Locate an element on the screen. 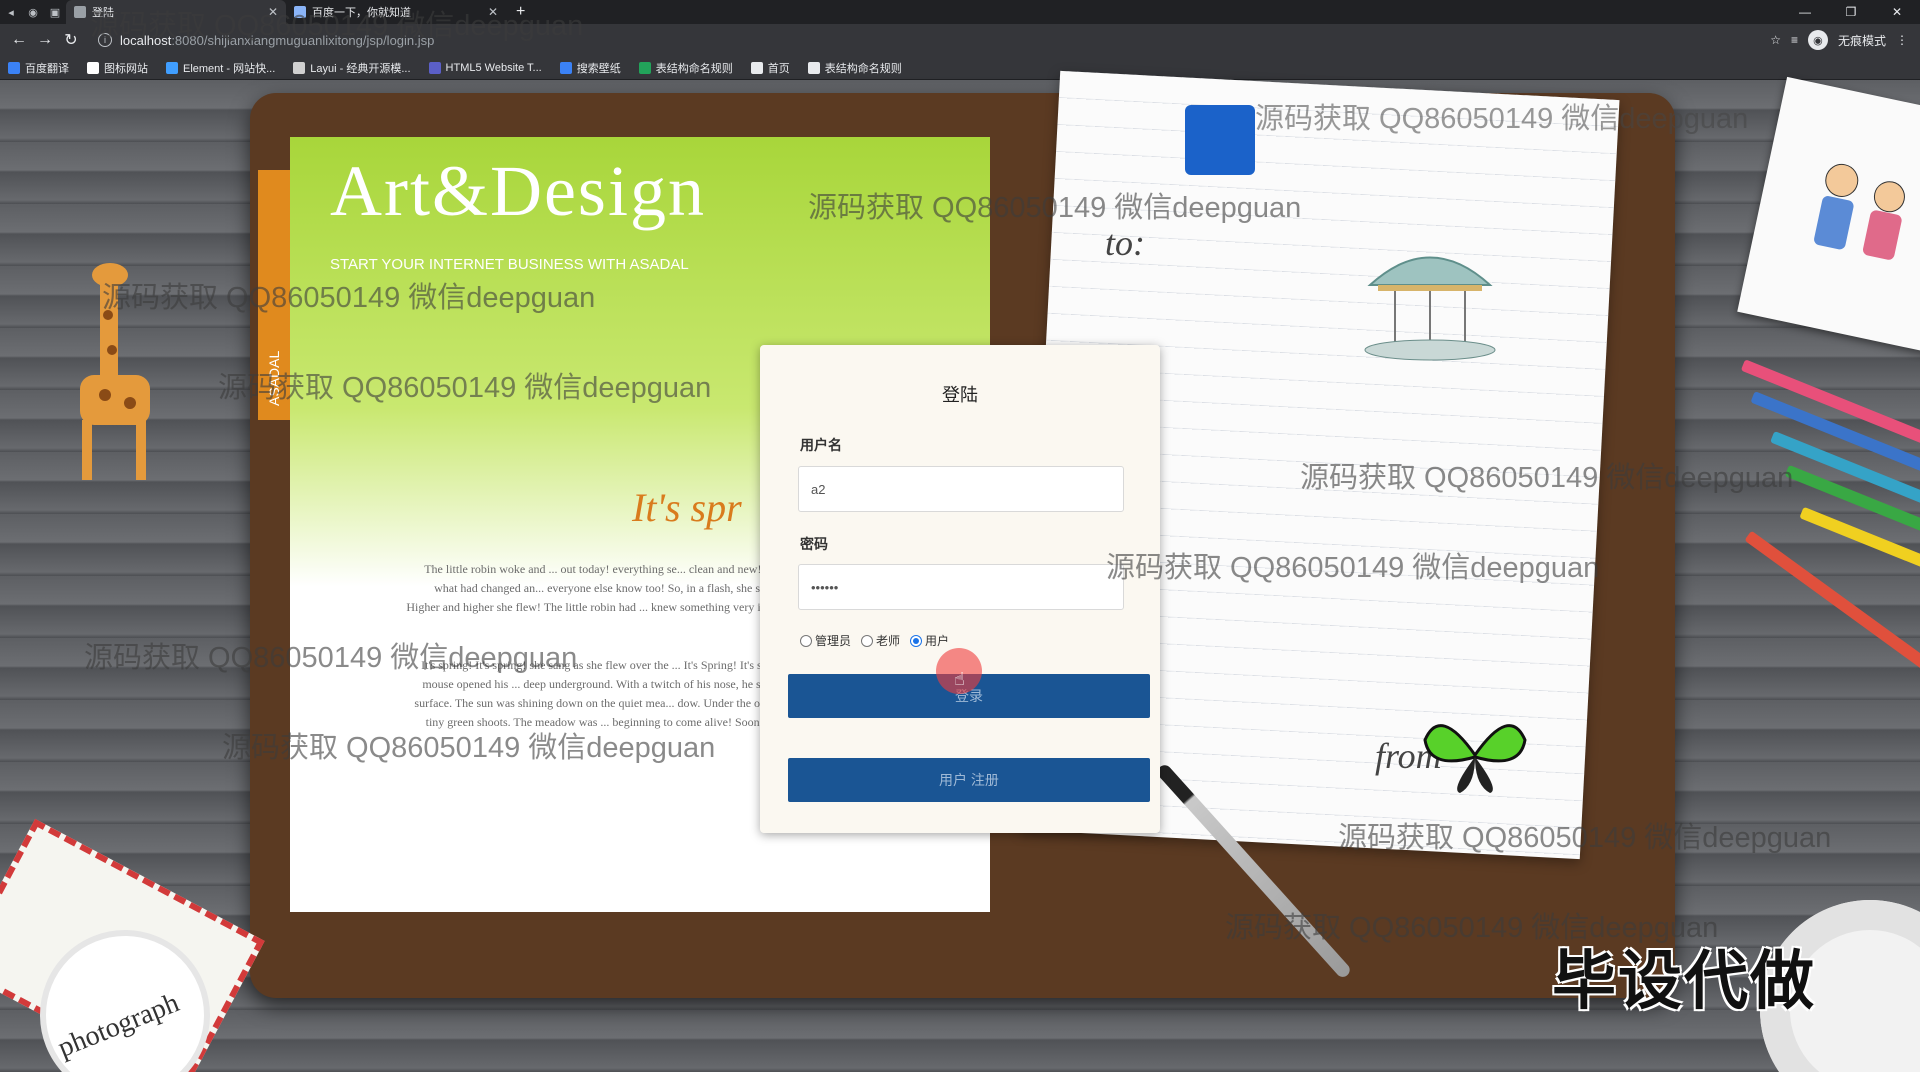  role-label: 老师 is located at coordinates (888, 641).